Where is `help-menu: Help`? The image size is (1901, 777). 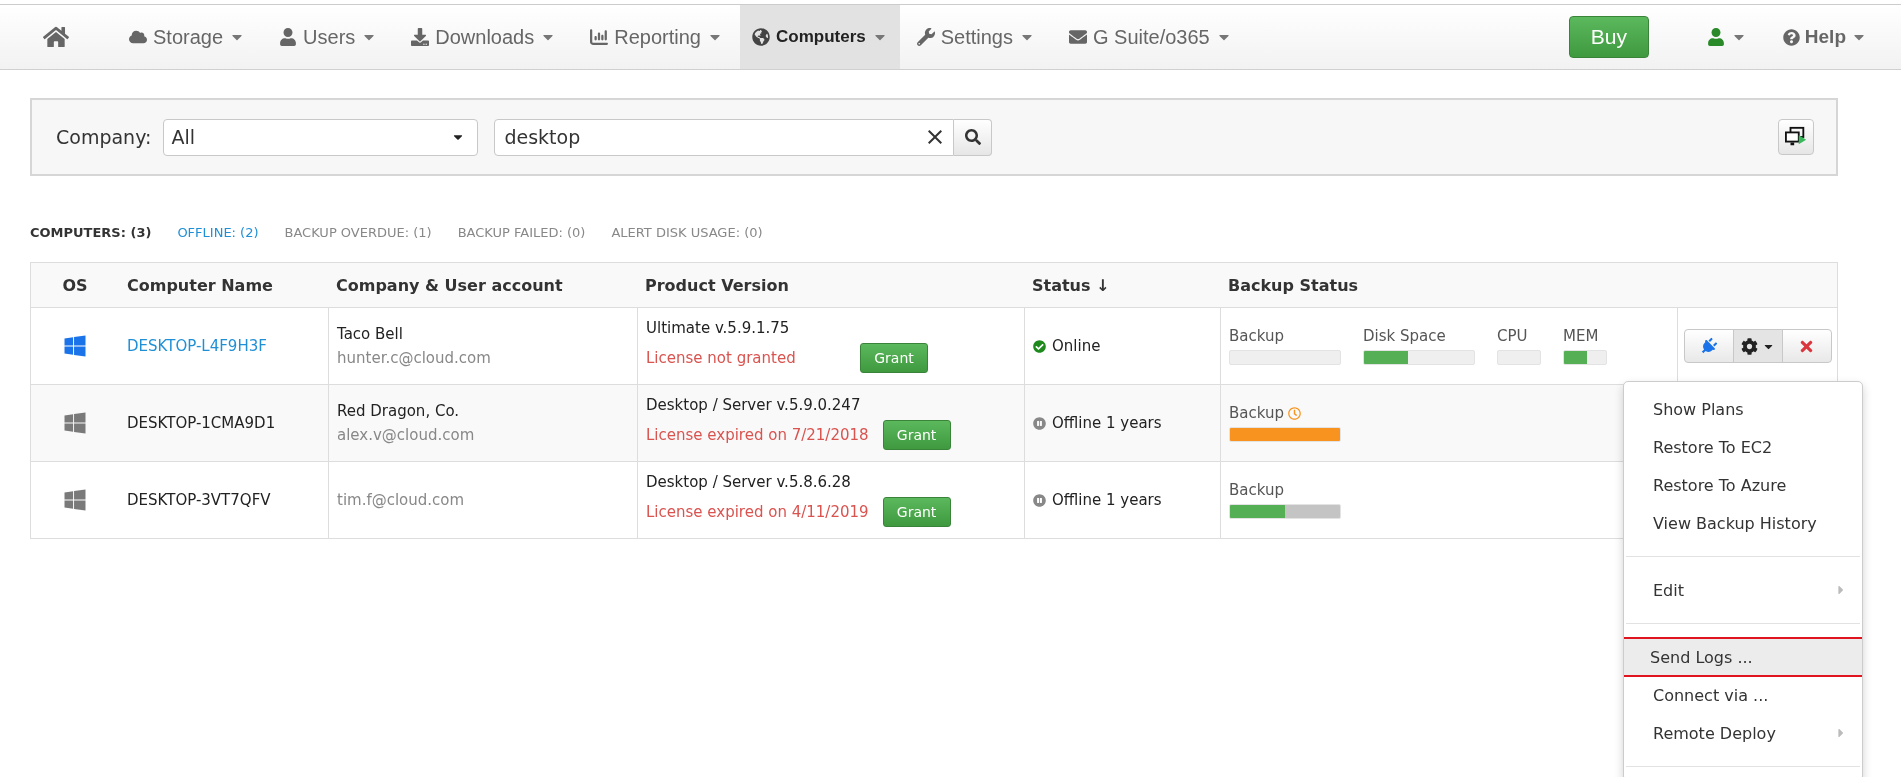 help-menu: Help is located at coordinates (1824, 37).